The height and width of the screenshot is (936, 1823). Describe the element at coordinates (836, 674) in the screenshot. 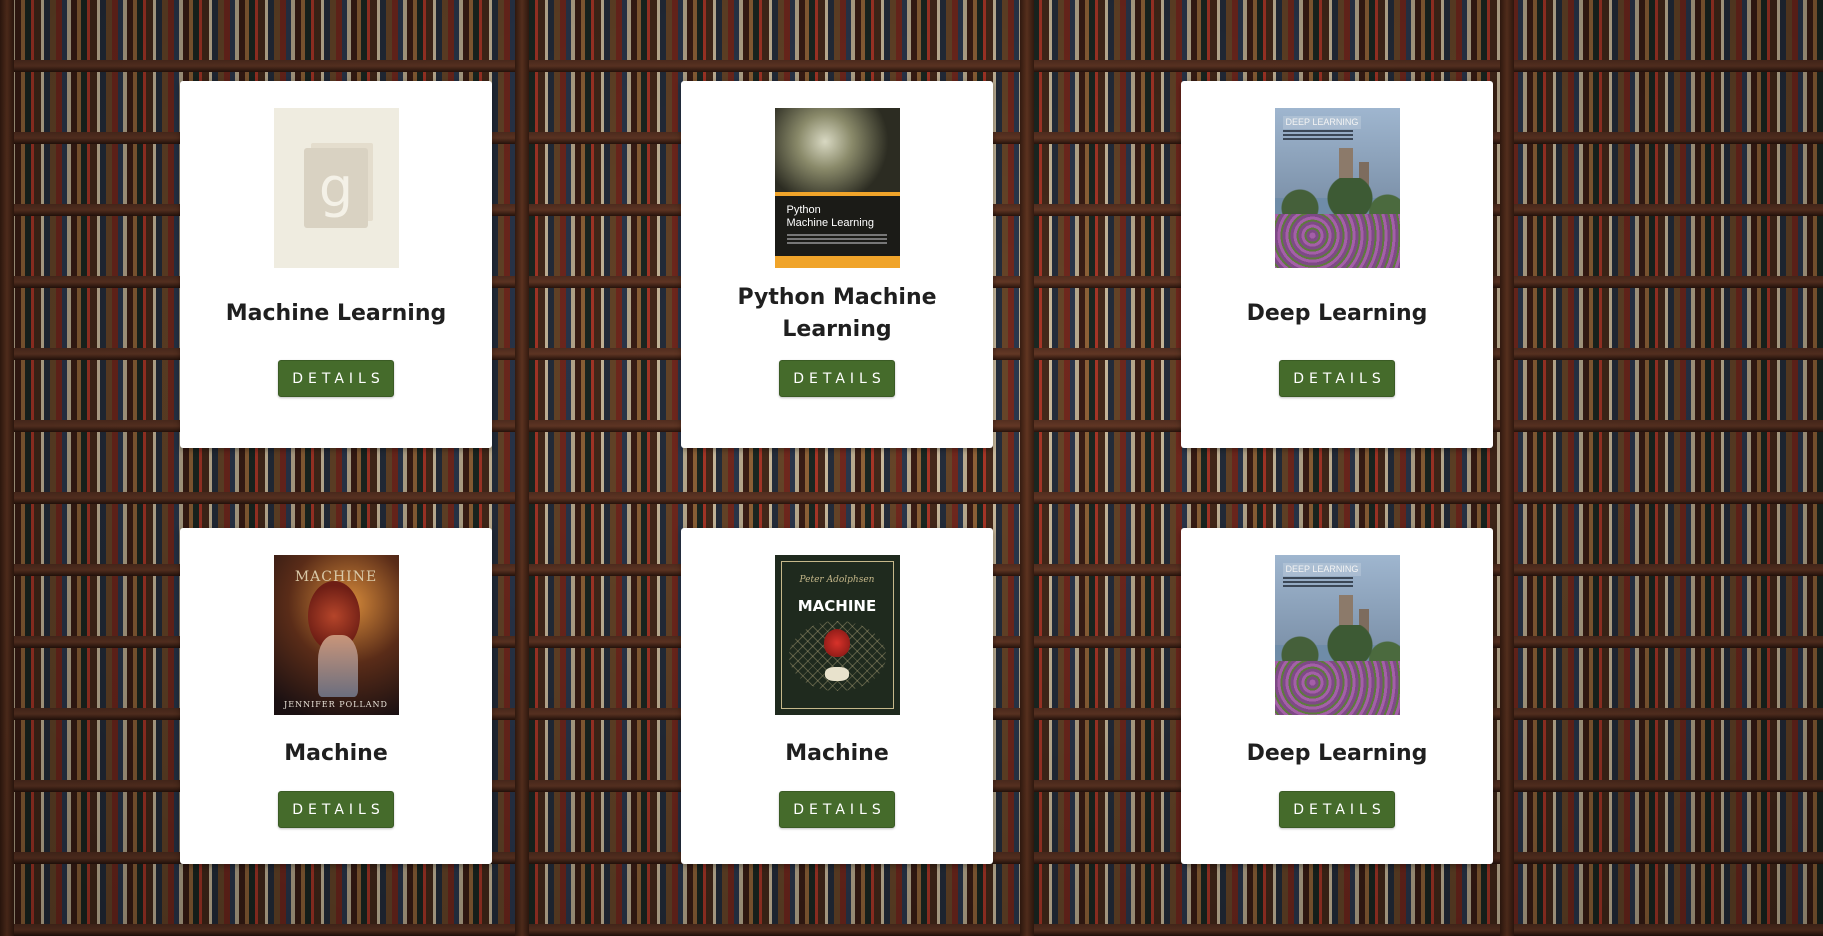

I see `cover-unicorn` at that location.